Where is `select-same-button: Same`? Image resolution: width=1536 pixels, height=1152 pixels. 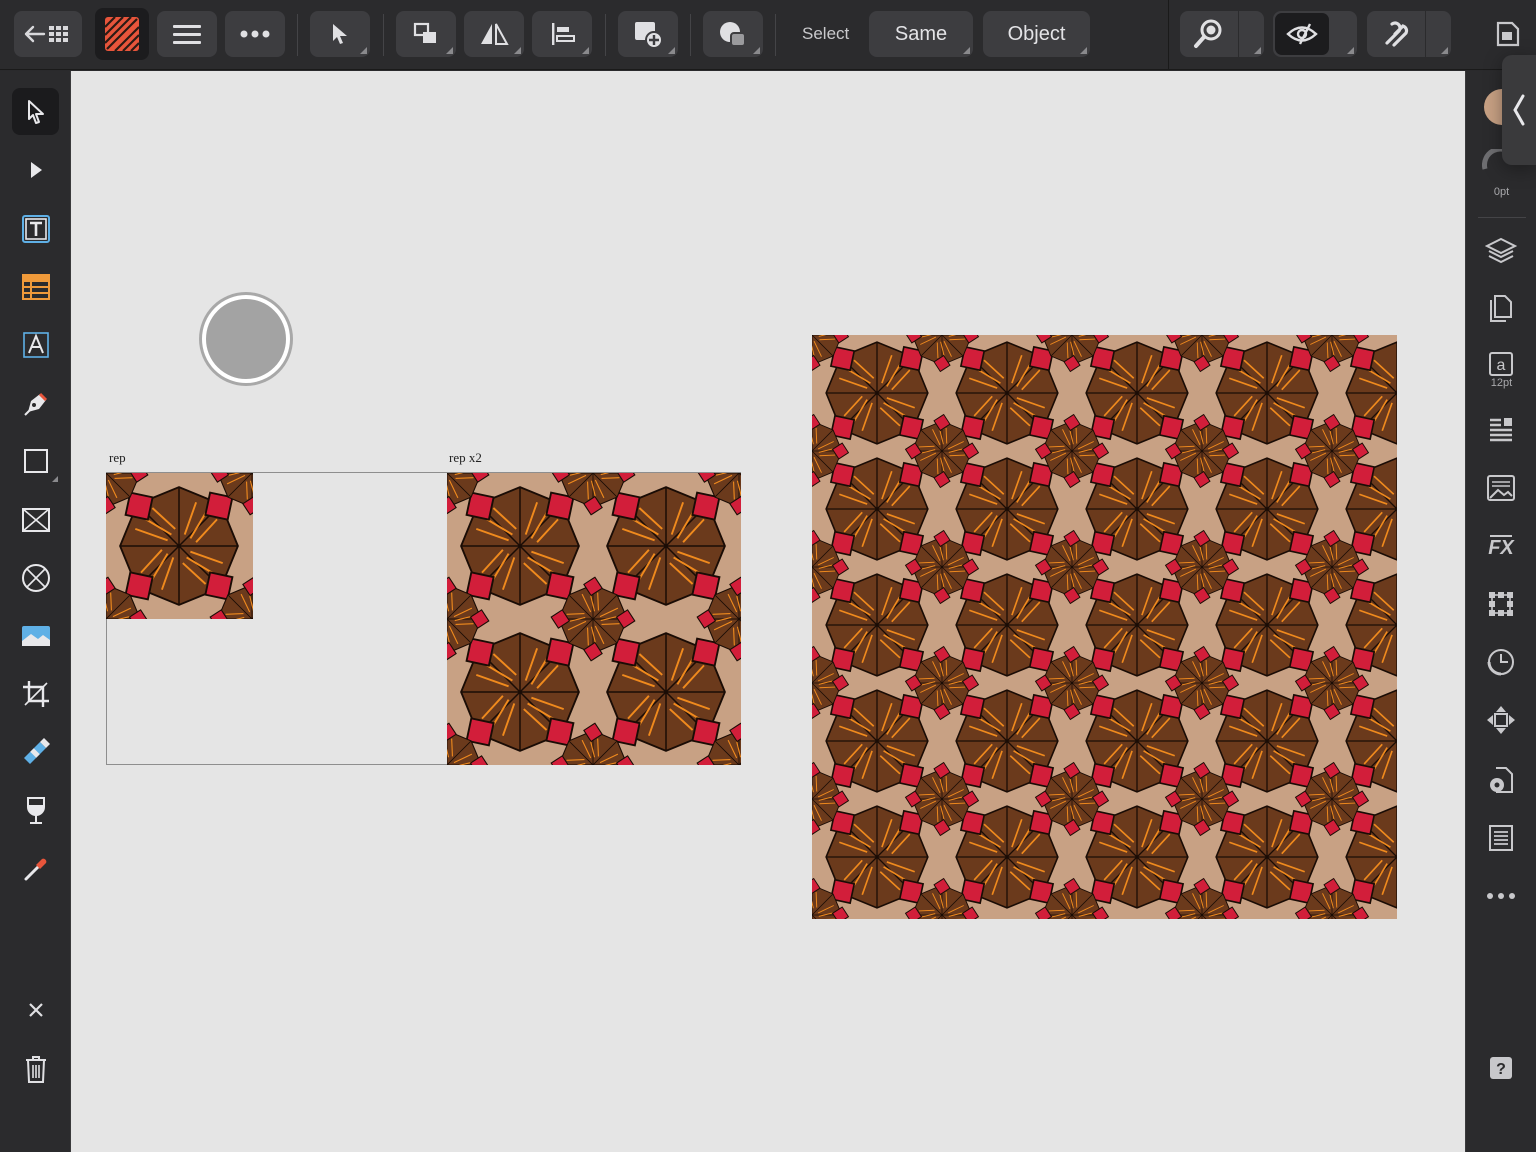
select-same-button: Same is located at coordinates (921, 34).